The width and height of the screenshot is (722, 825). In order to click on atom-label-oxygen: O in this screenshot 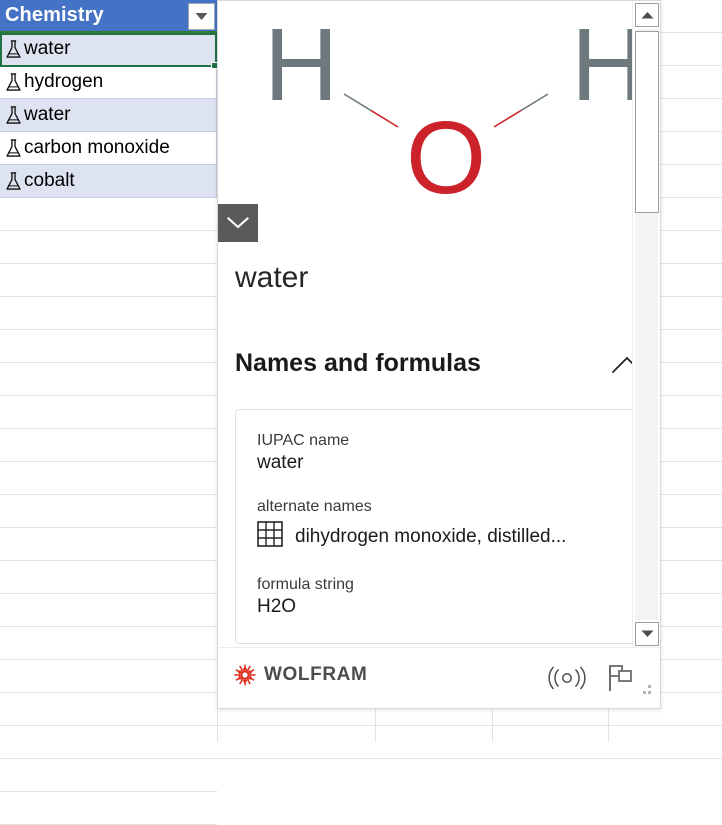, I will do `click(446, 157)`.